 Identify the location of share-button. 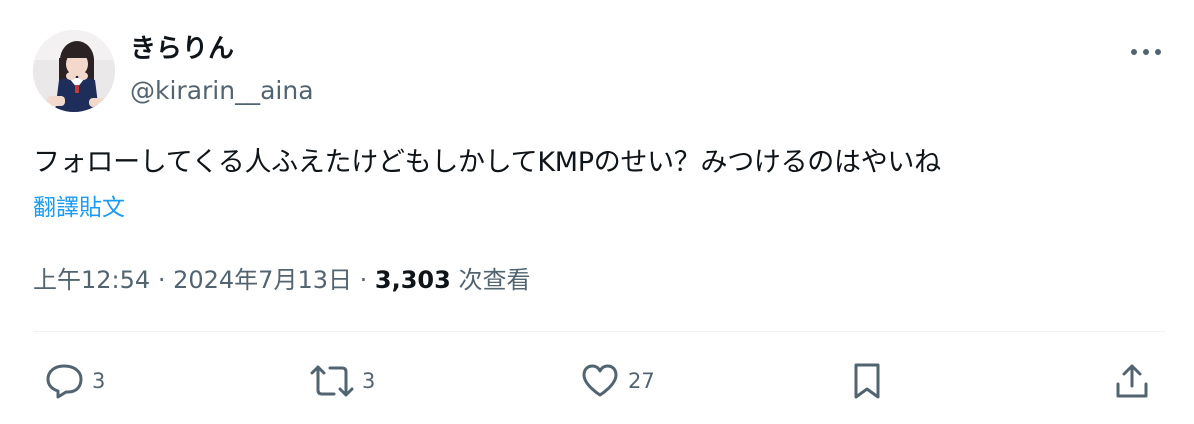
(1132, 381).